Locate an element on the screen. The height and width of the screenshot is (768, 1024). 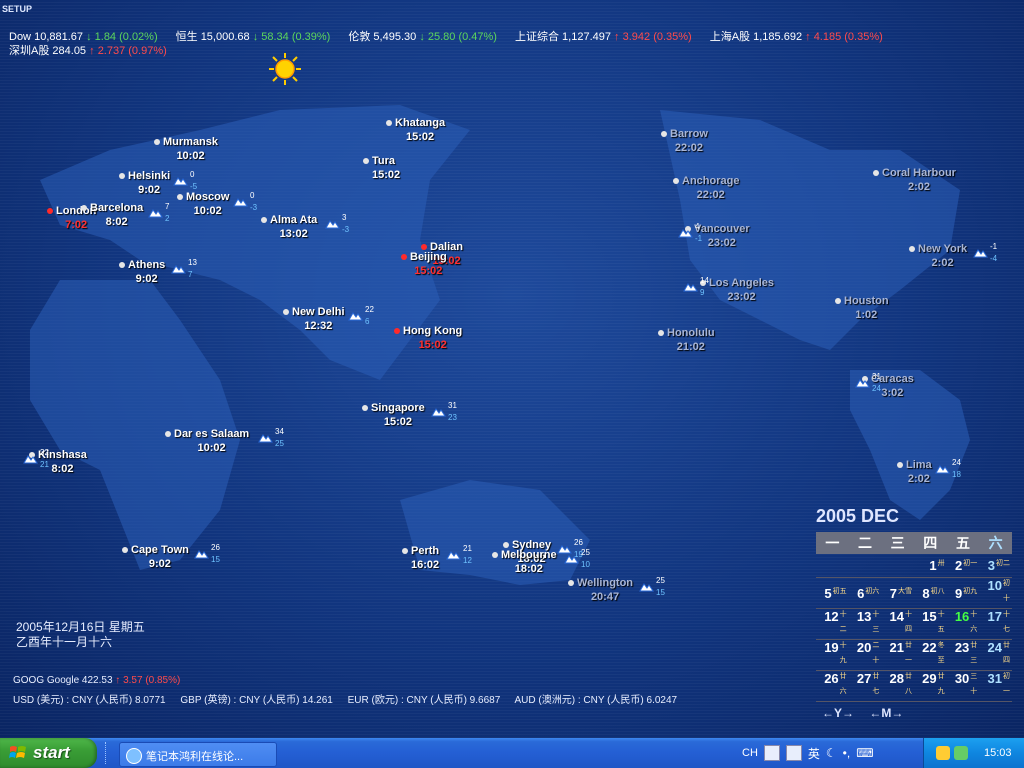
moon-icon: ☾ is located at coordinates (831, 753).